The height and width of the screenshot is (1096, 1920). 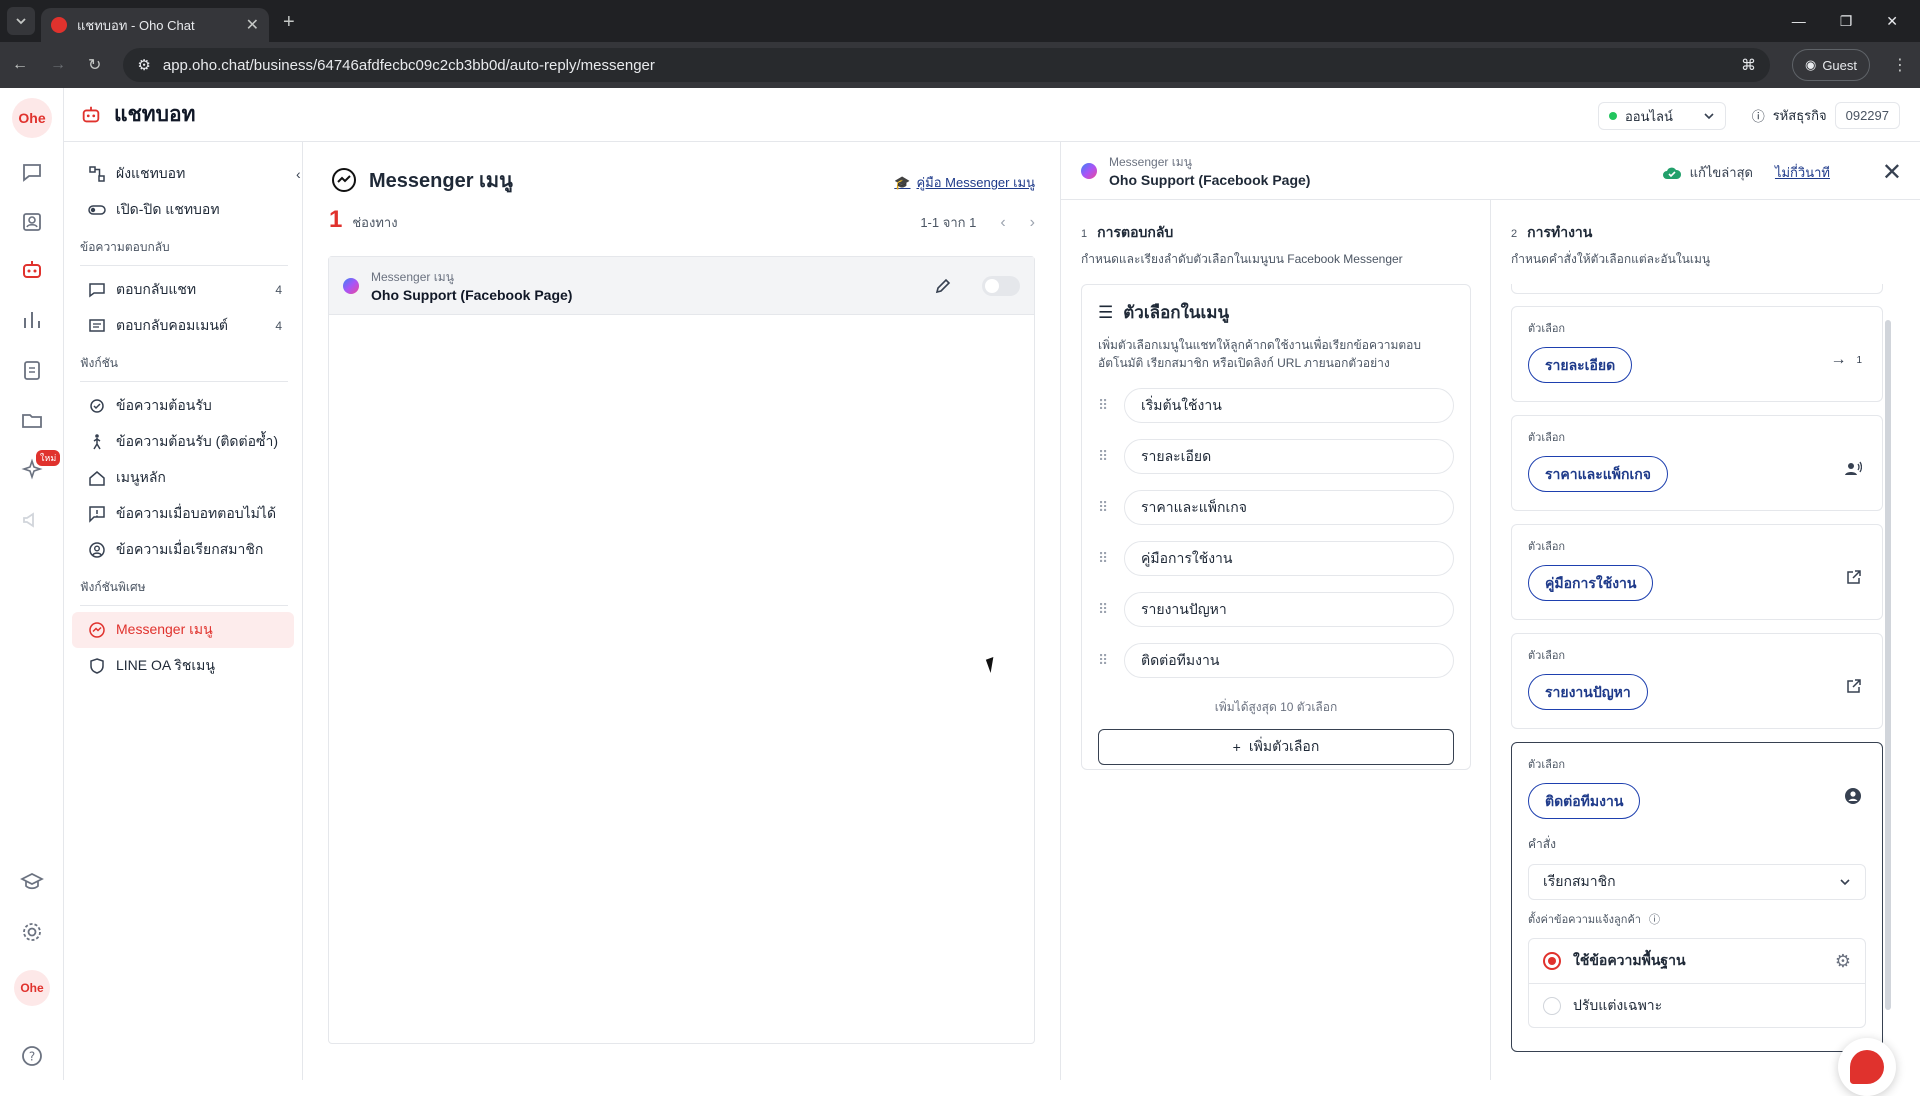 What do you see at coordinates (164, 629) in the screenshot?
I see `sidebar-item-label: Messenger เมนู` at bounding box center [164, 629].